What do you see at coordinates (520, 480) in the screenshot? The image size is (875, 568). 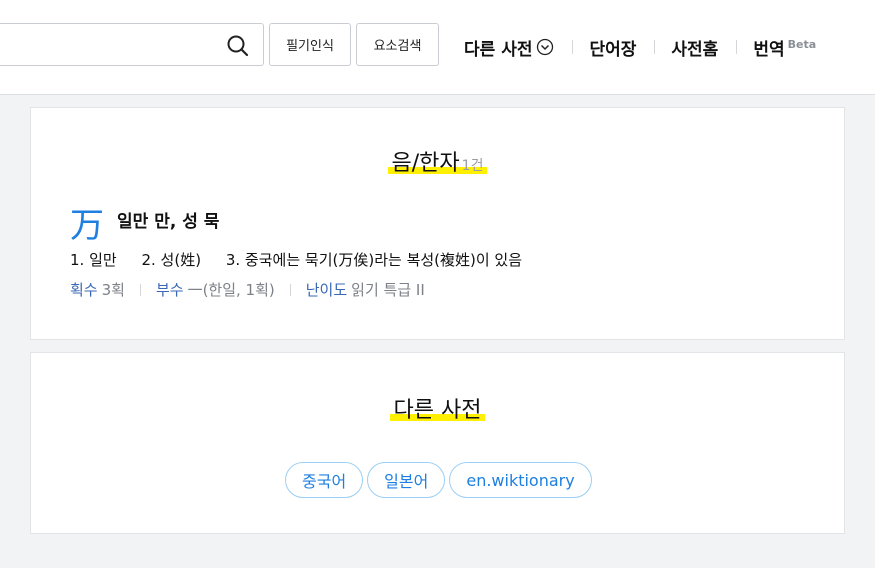 I see `link-wiktionary: en.wiktionary` at bounding box center [520, 480].